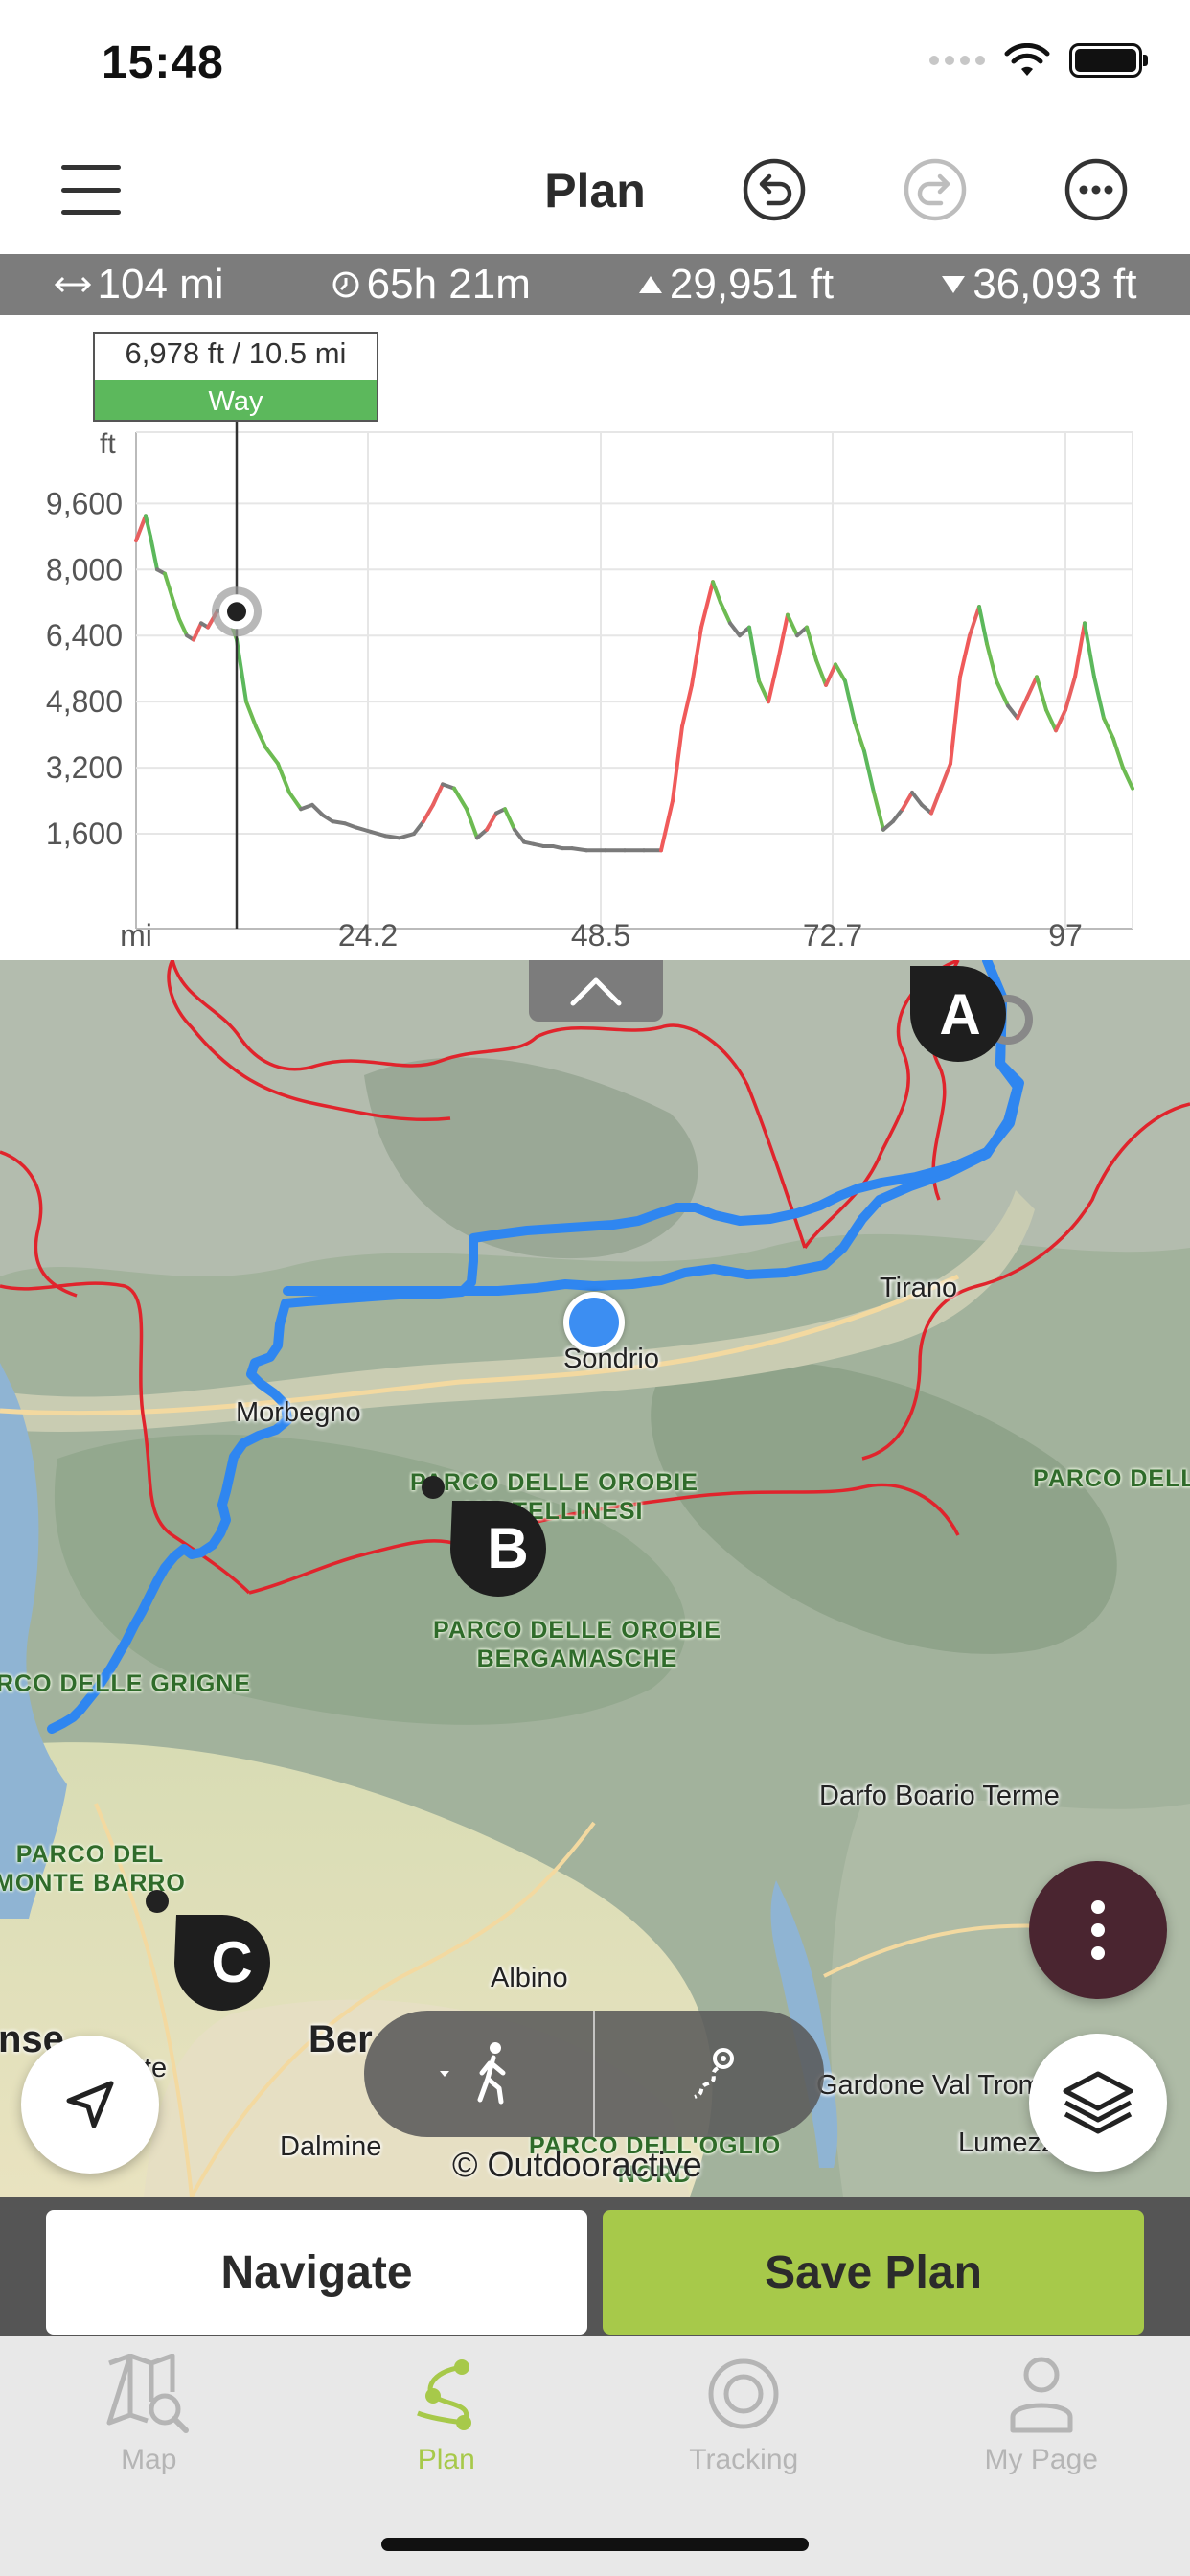  What do you see at coordinates (85, 635) in the screenshot?
I see `y-tick-label: 6,400` at bounding box center [85, 635].